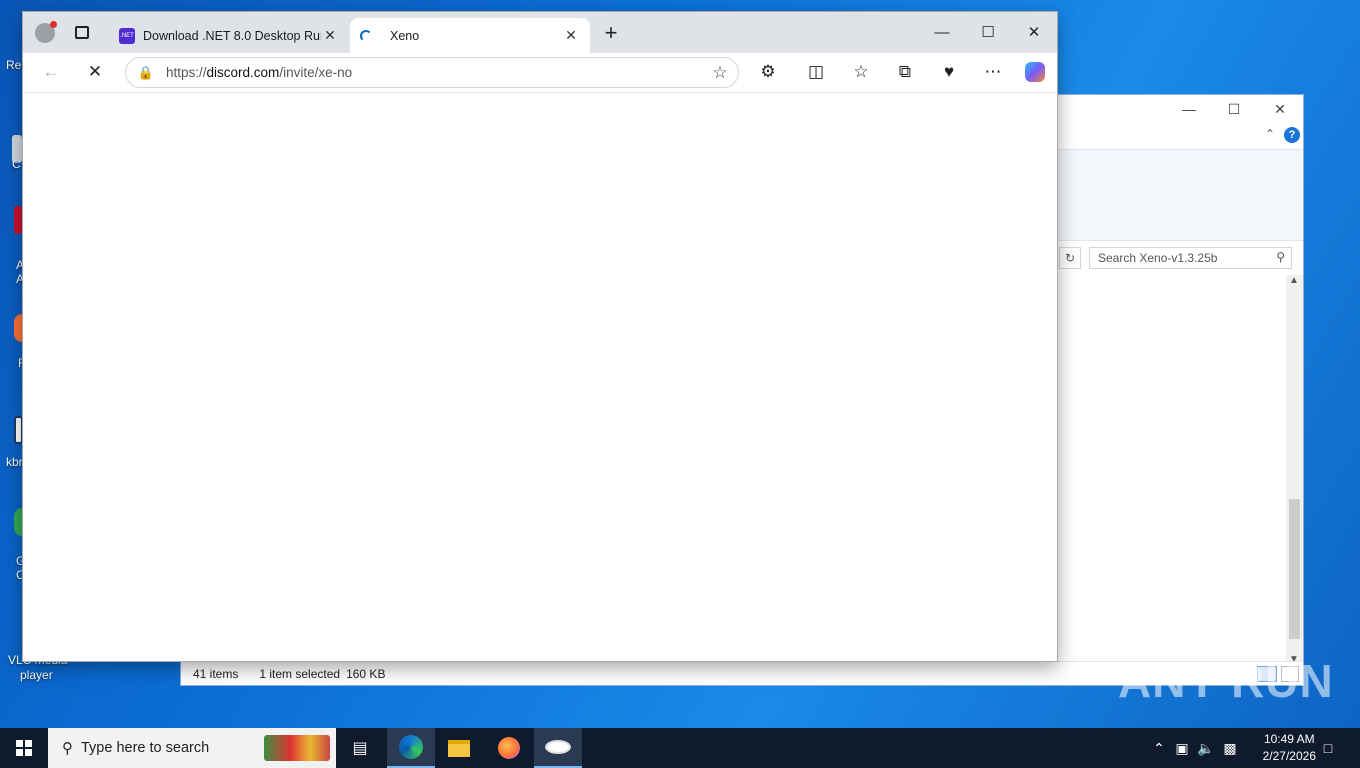  What do you see at coordinates (949, 72) in the screenshot?
I see `browser-essentials-icon: ♥` at bounding box center [949, 72].